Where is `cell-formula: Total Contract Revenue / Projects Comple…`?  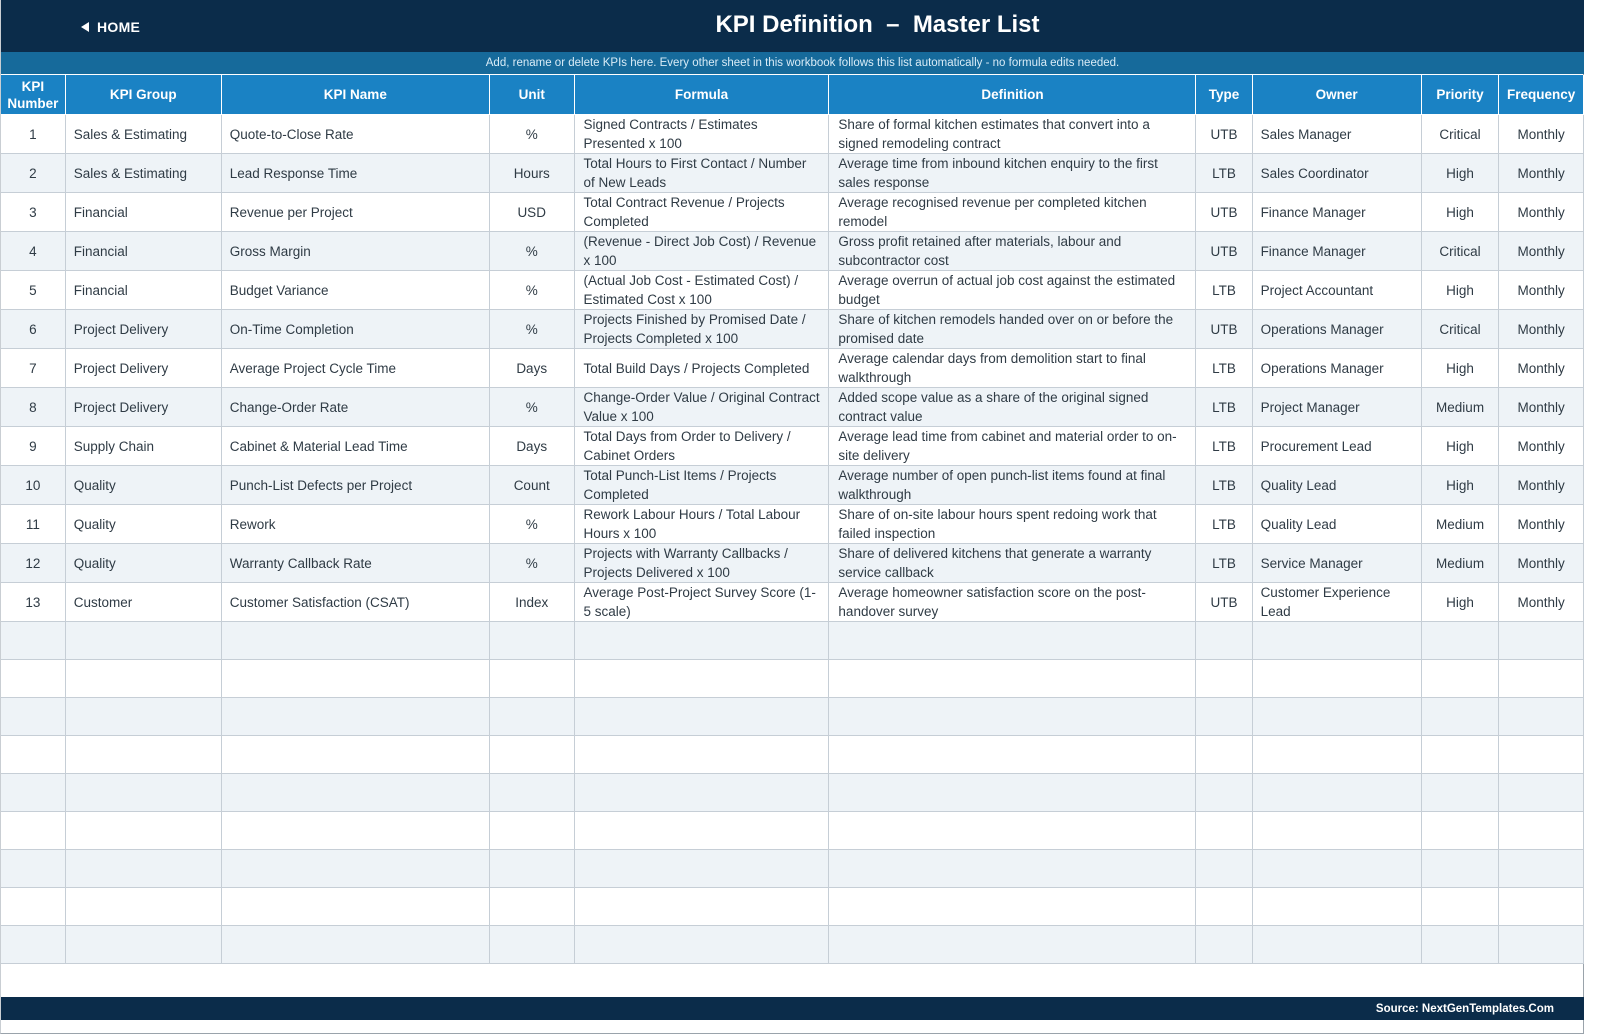 cell-formula: Total Contract Revenue / Projects Comple… is located at coordinates (702, 212).